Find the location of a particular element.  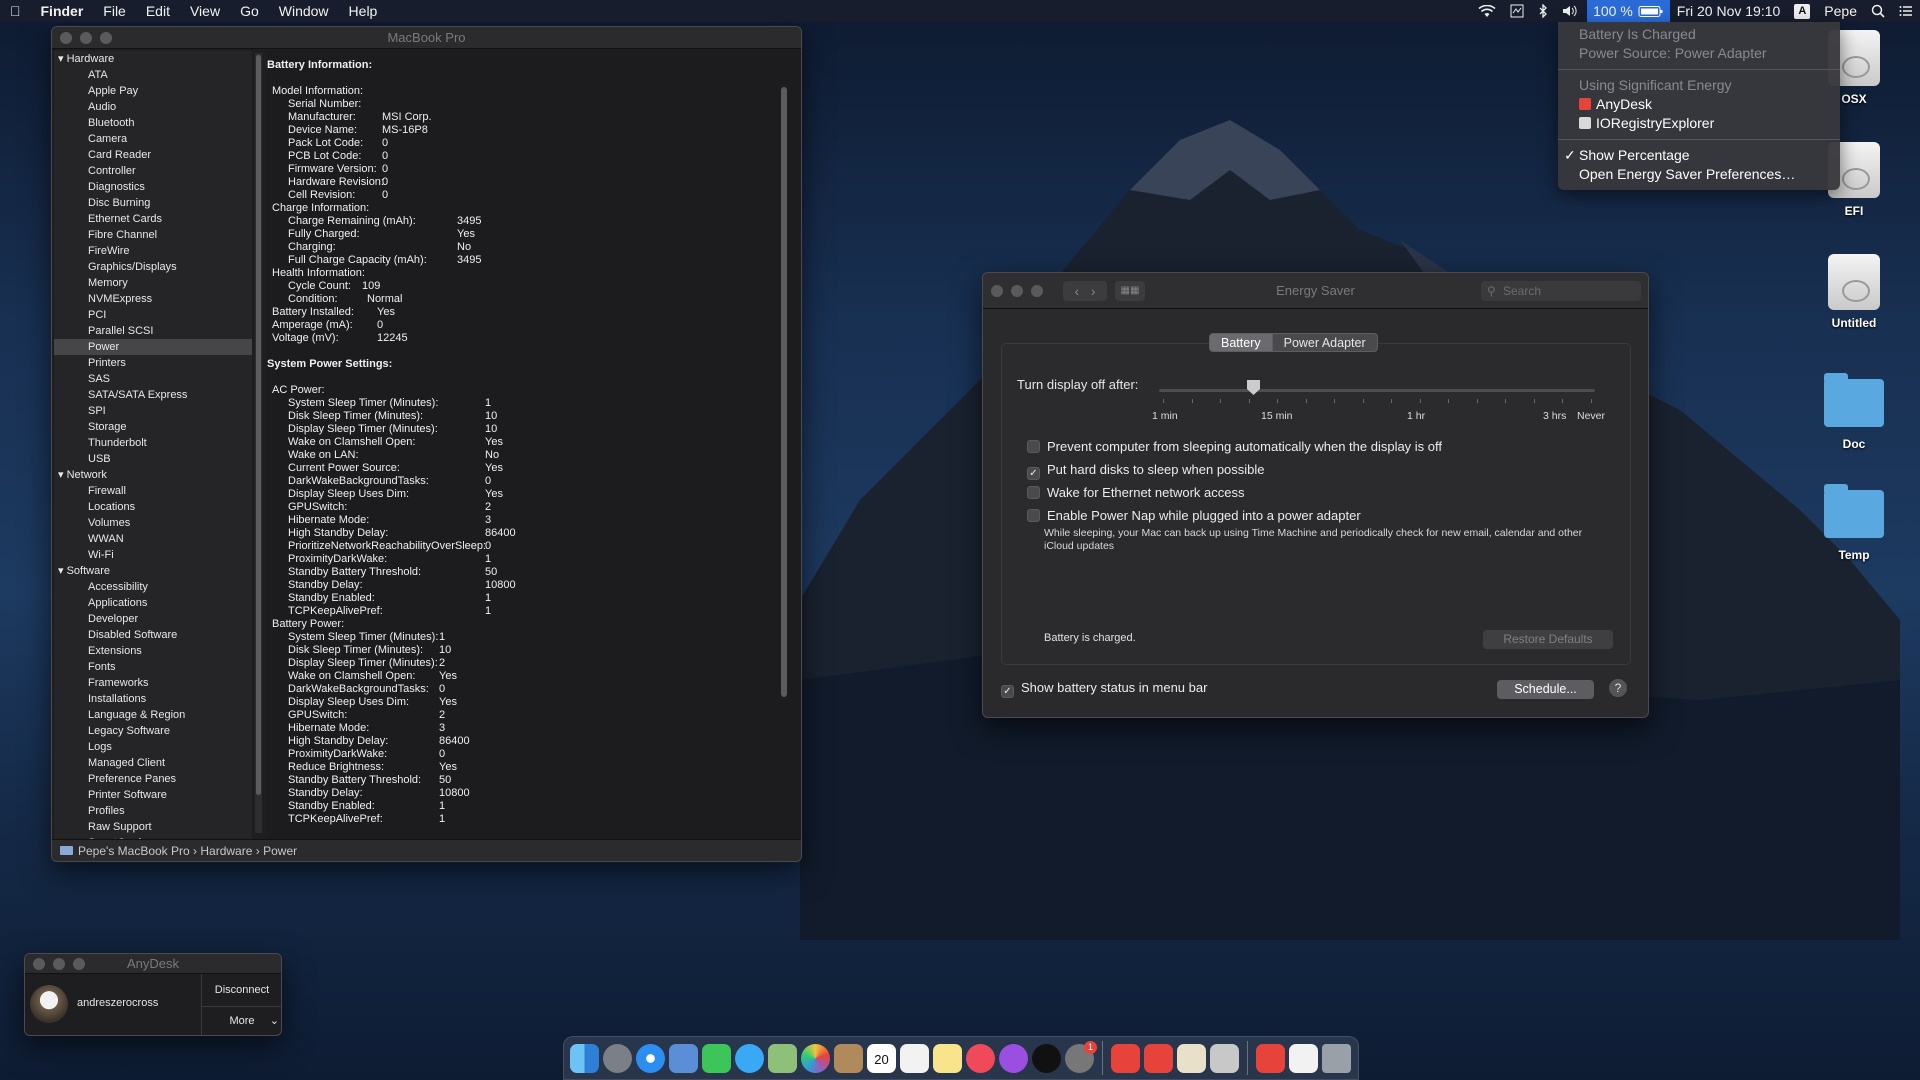

sidebar-item: Firewall is located at coordinates (153, 491).